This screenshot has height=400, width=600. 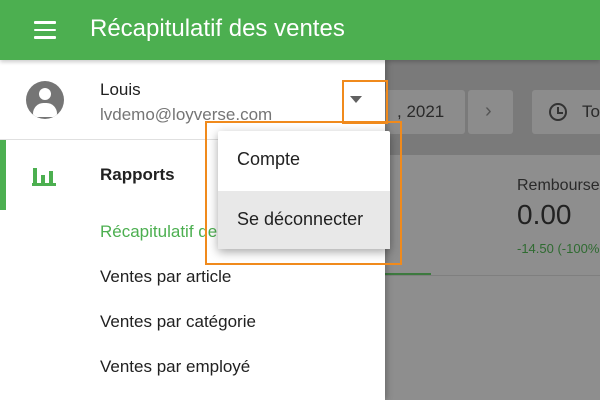 What do you see at coordinates (45, 100) in the screenshot?
I see `avatar-icon` at bounding box center [45, 100].